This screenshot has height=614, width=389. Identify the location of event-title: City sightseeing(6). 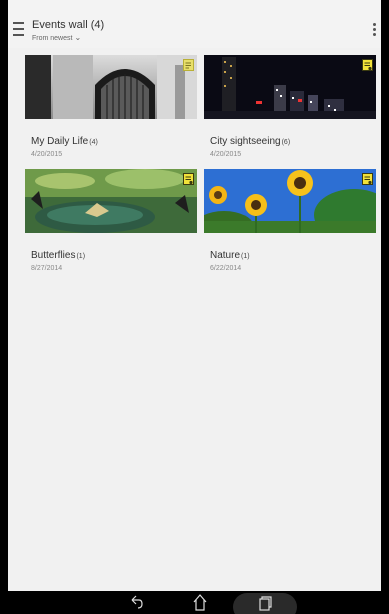
(250, 141).